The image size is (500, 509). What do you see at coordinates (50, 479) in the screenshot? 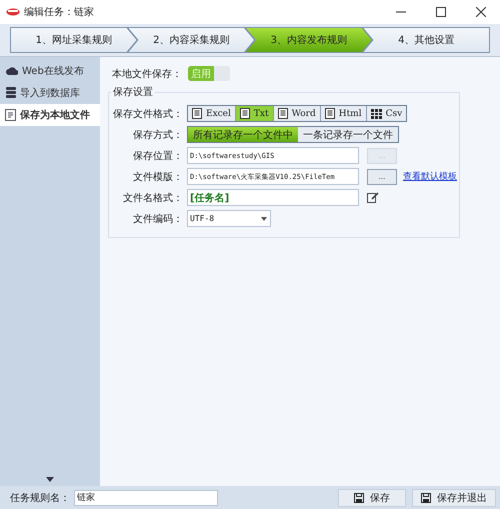
I see `scroll-down-icon` at bounding box center [50, 479].